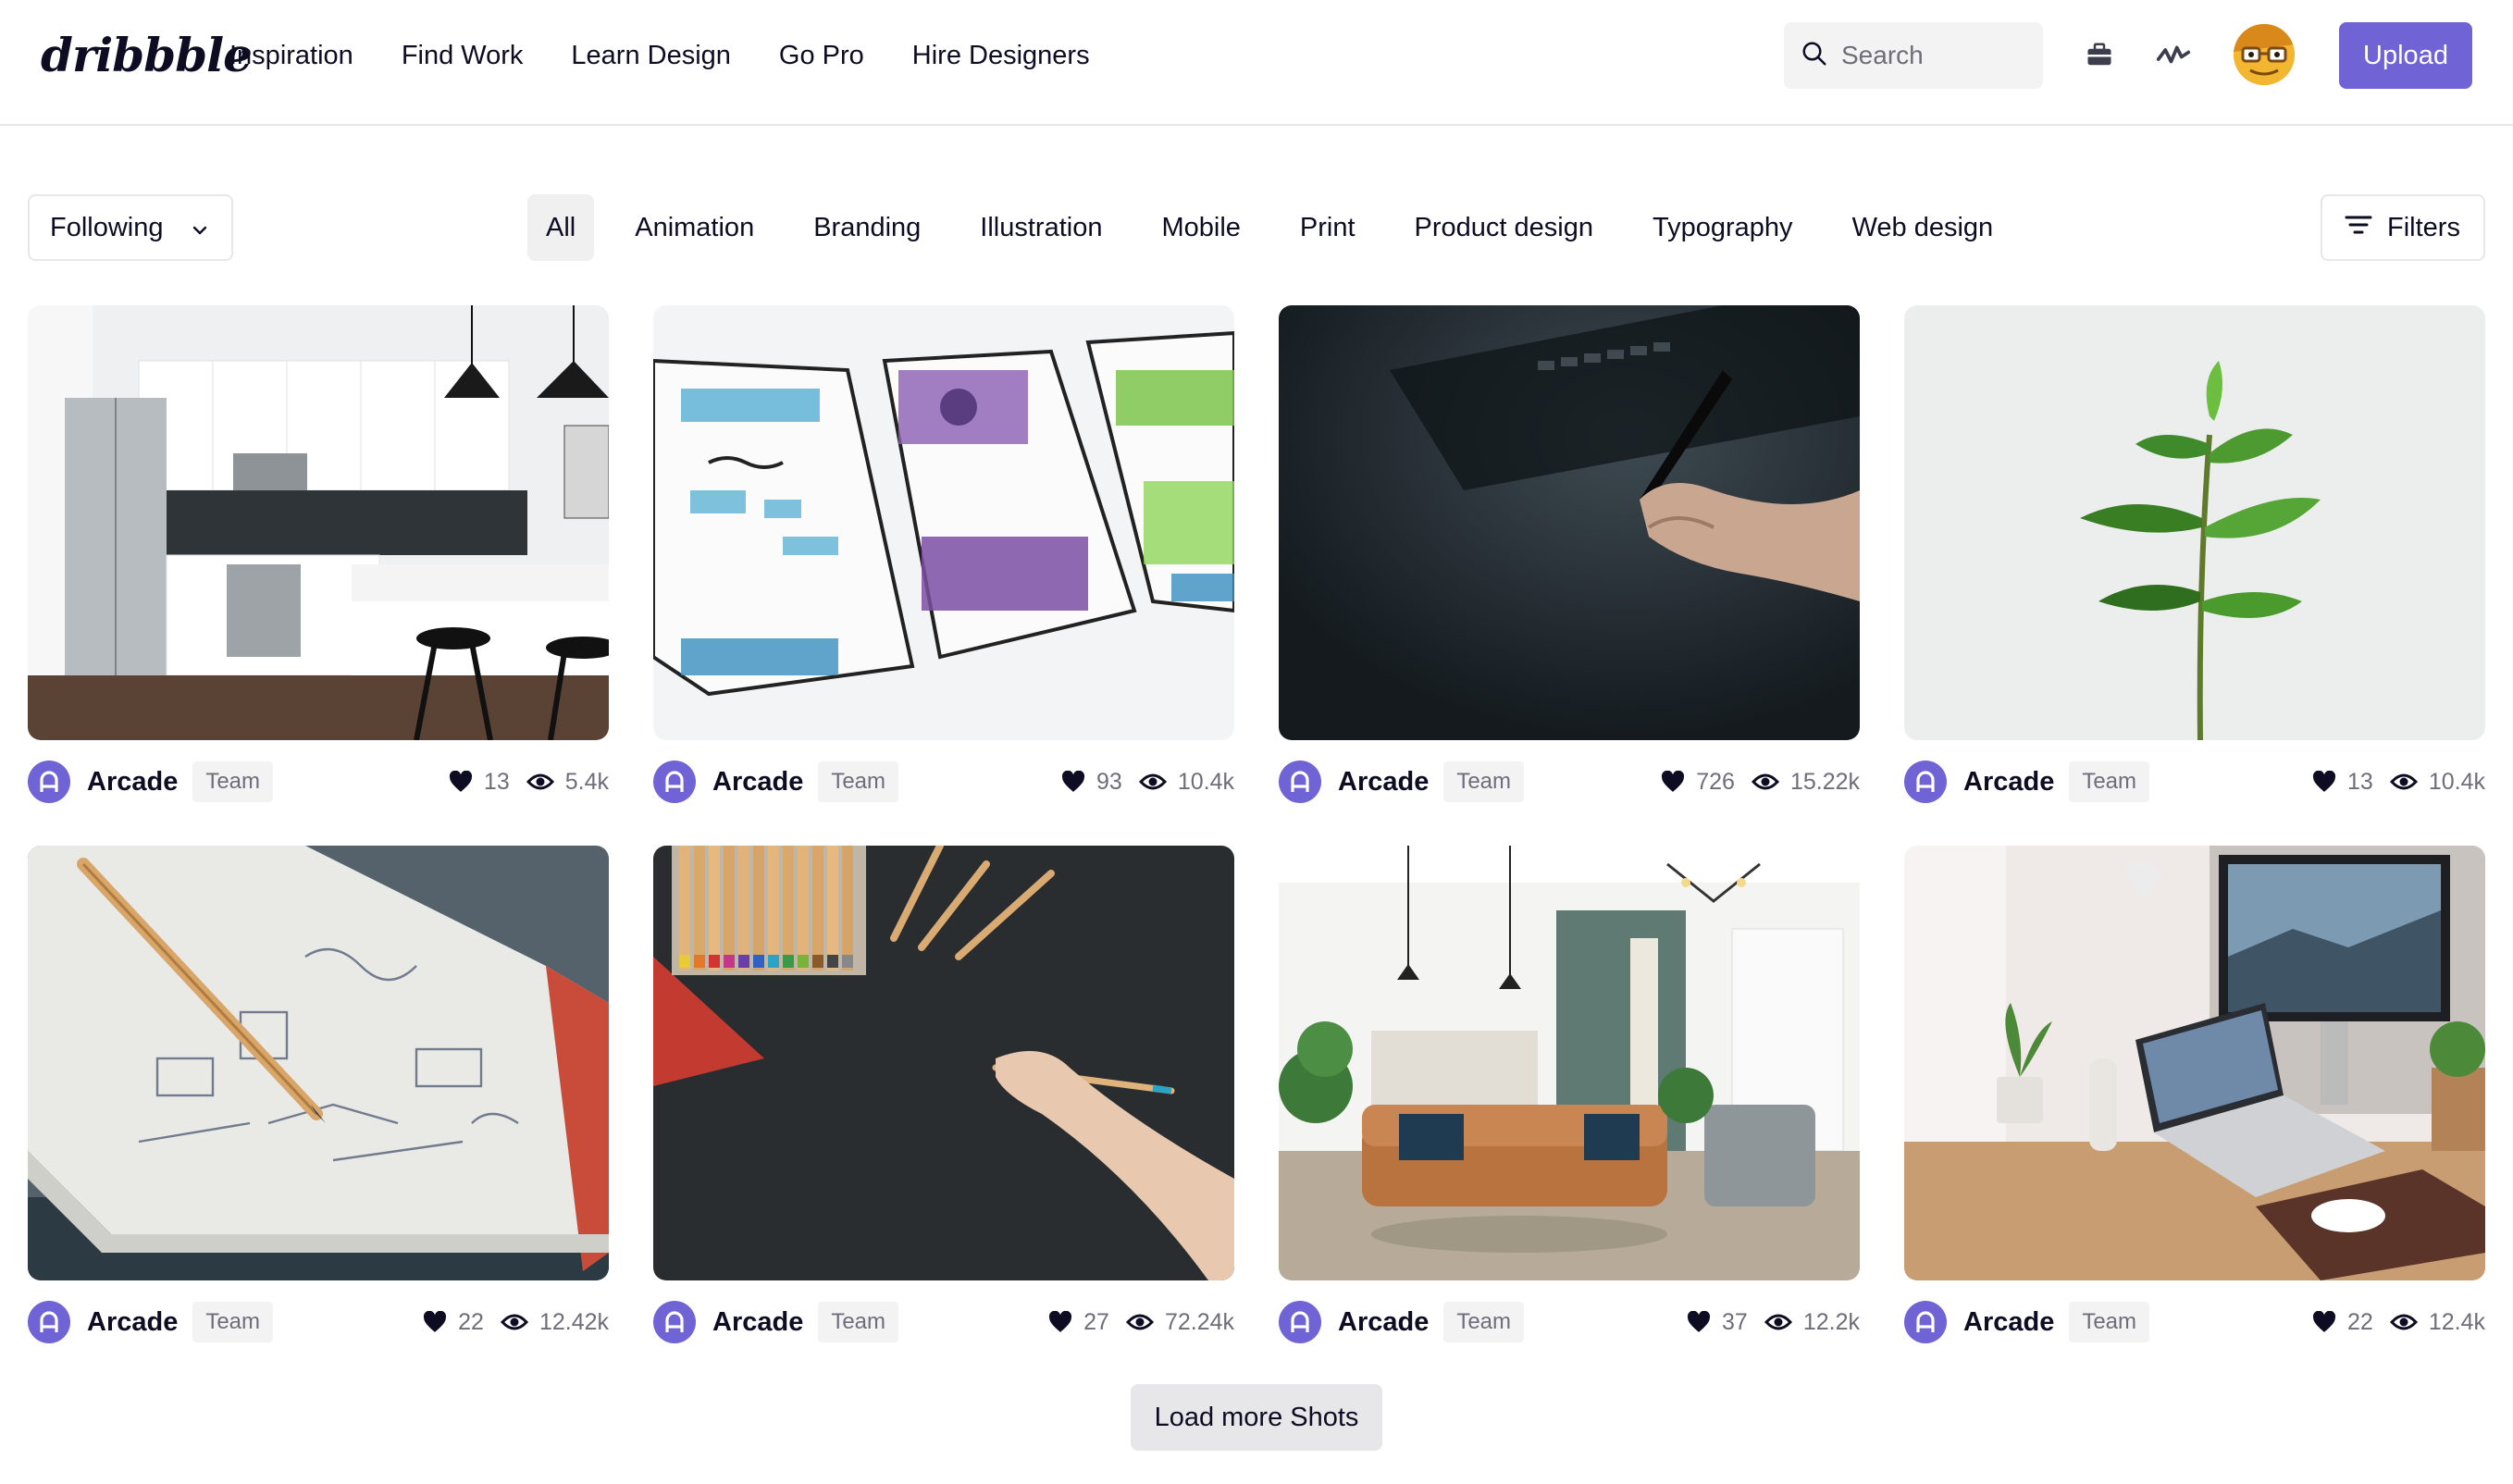  I want to click on shot-thumbnail-kitchen, so click(318, 522).